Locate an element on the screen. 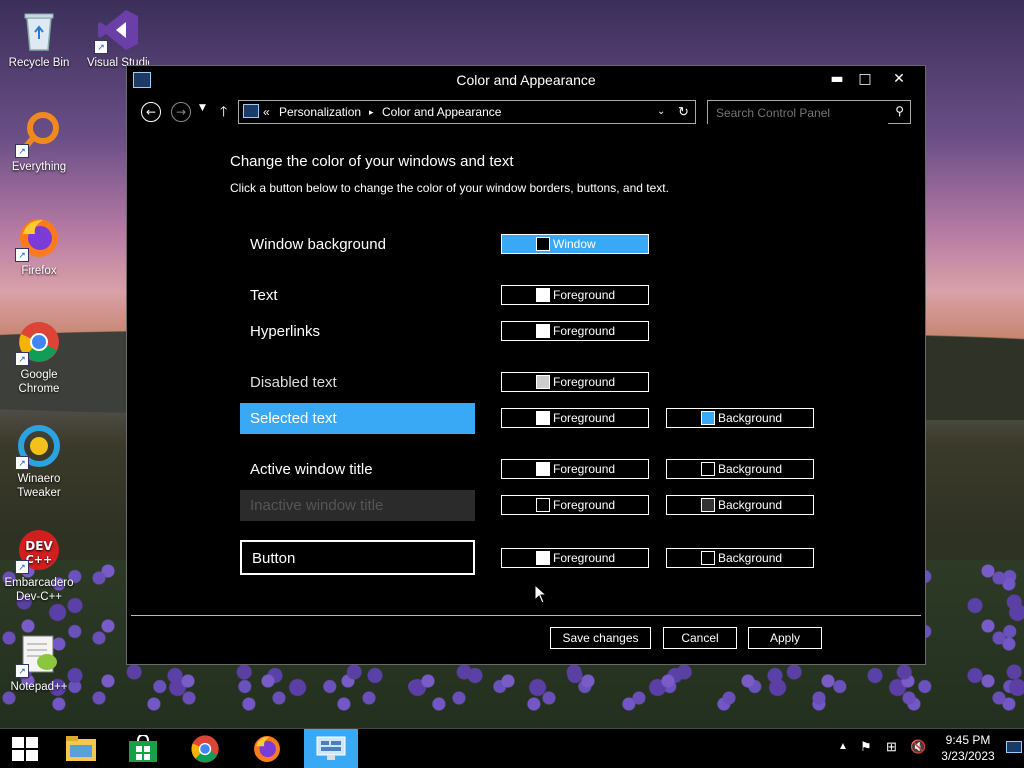  desktop-icon-devcpp: DEV C++ ↗ Embarcadero Dev-C++ is located at coordinates (39, 566).